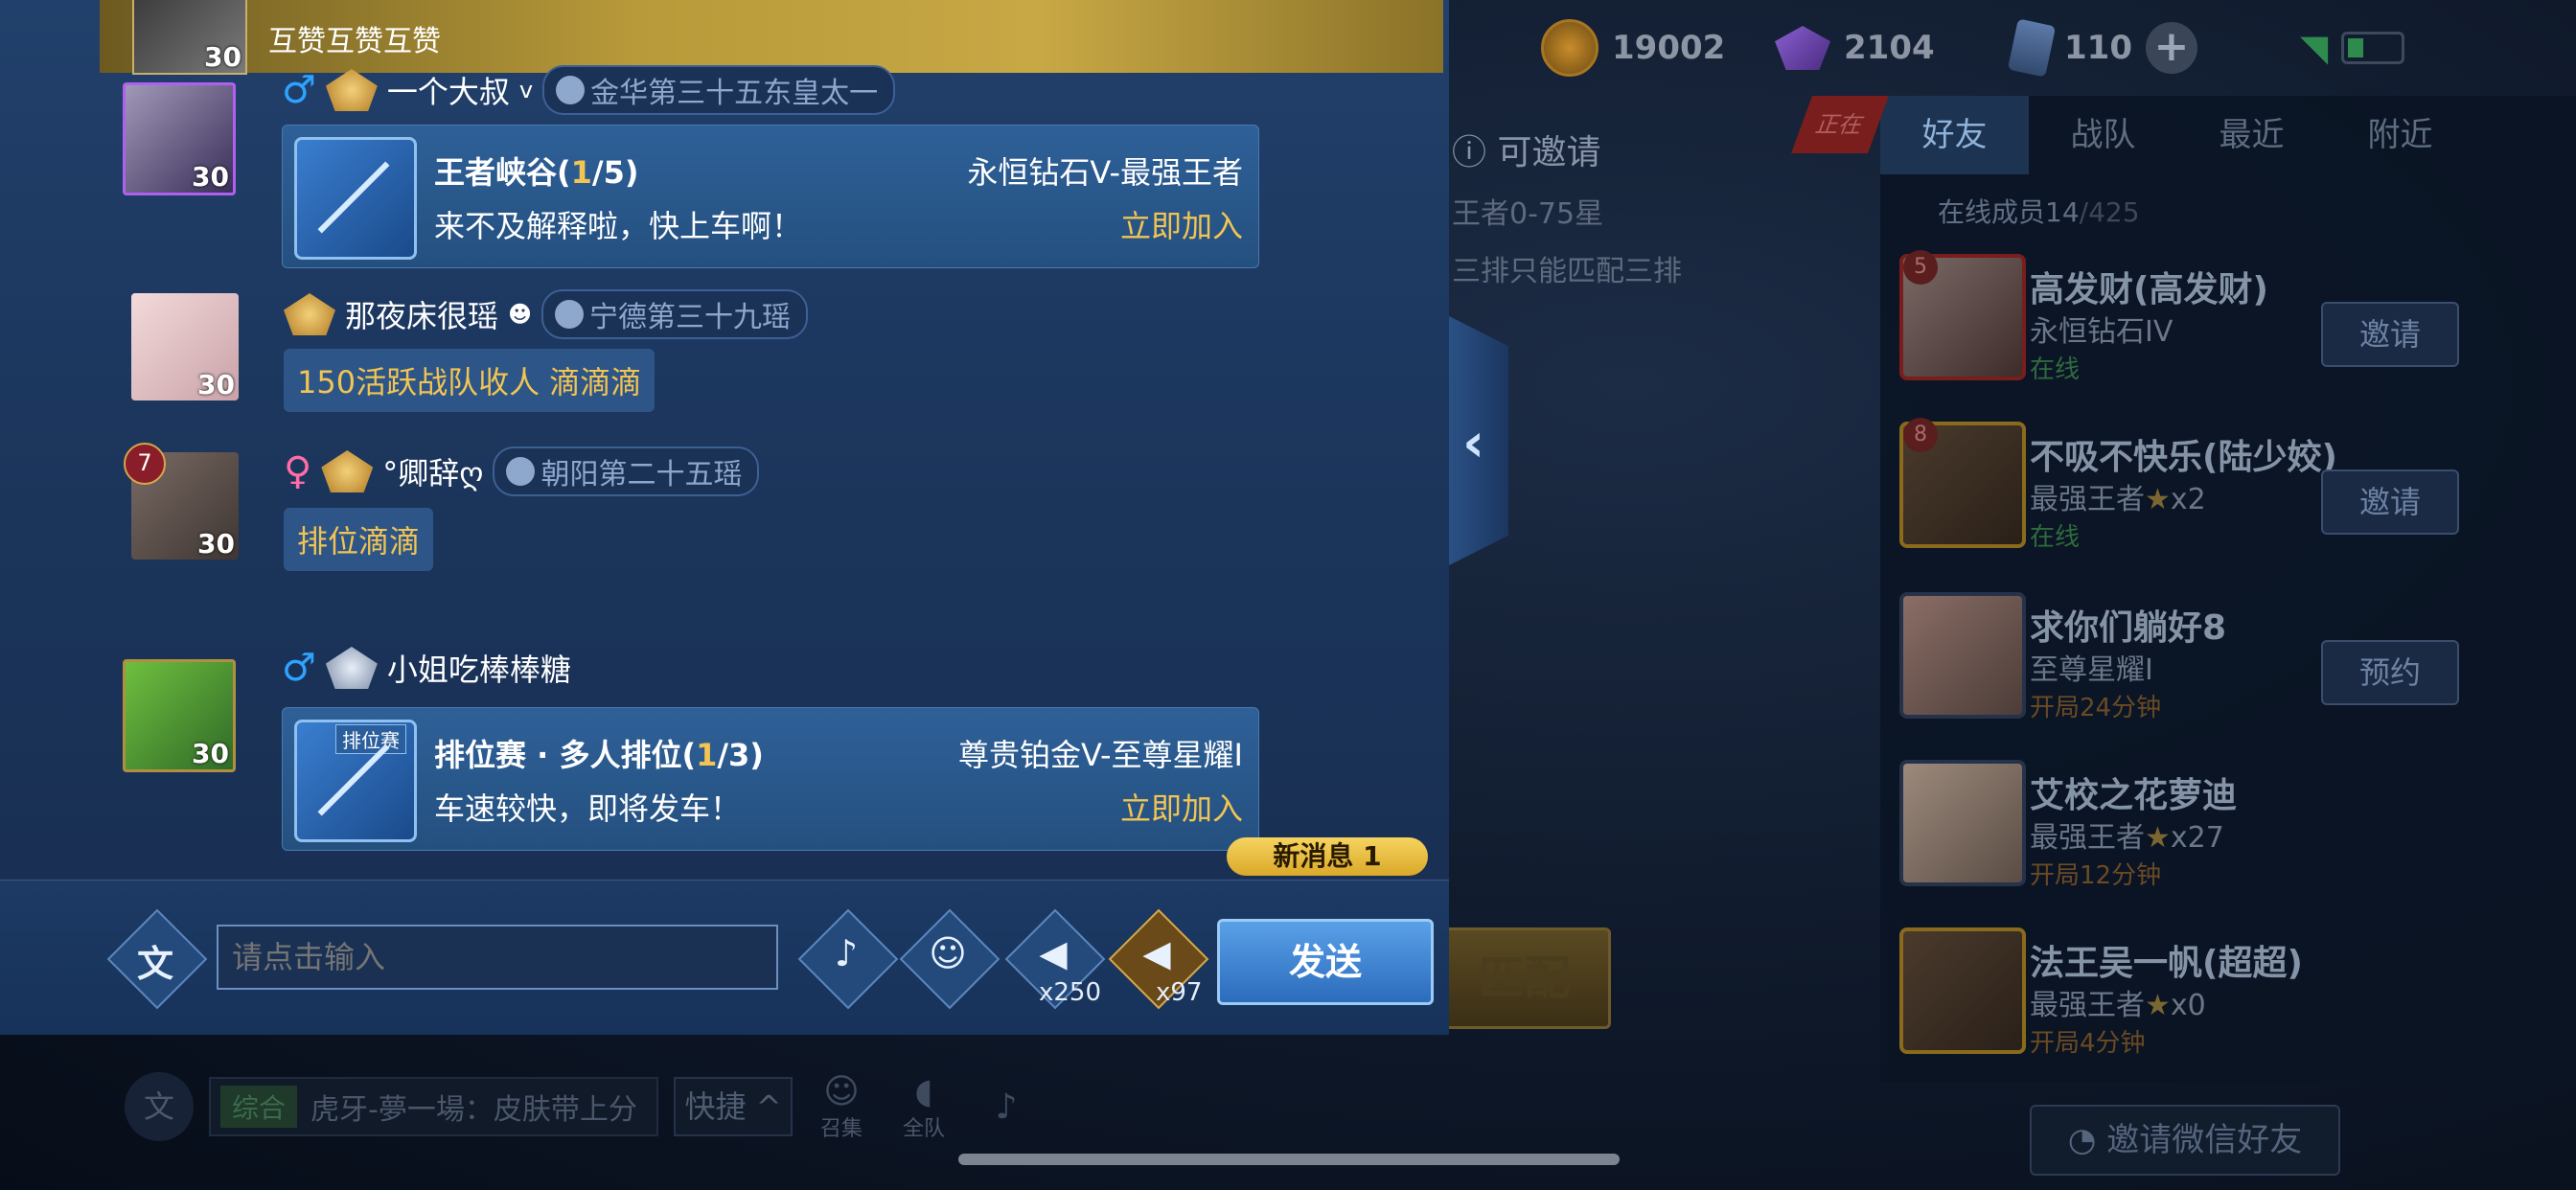 This screenshot has width=2576, height=1190. Describe the element at coordinates (536, 172) in the screenshot. I see `card-title: 王者峡谷(1/5)` at that location.